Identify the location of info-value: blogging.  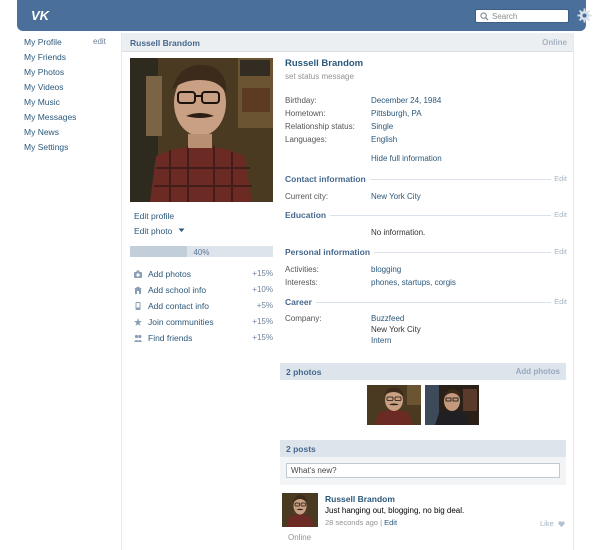
(386, 269).